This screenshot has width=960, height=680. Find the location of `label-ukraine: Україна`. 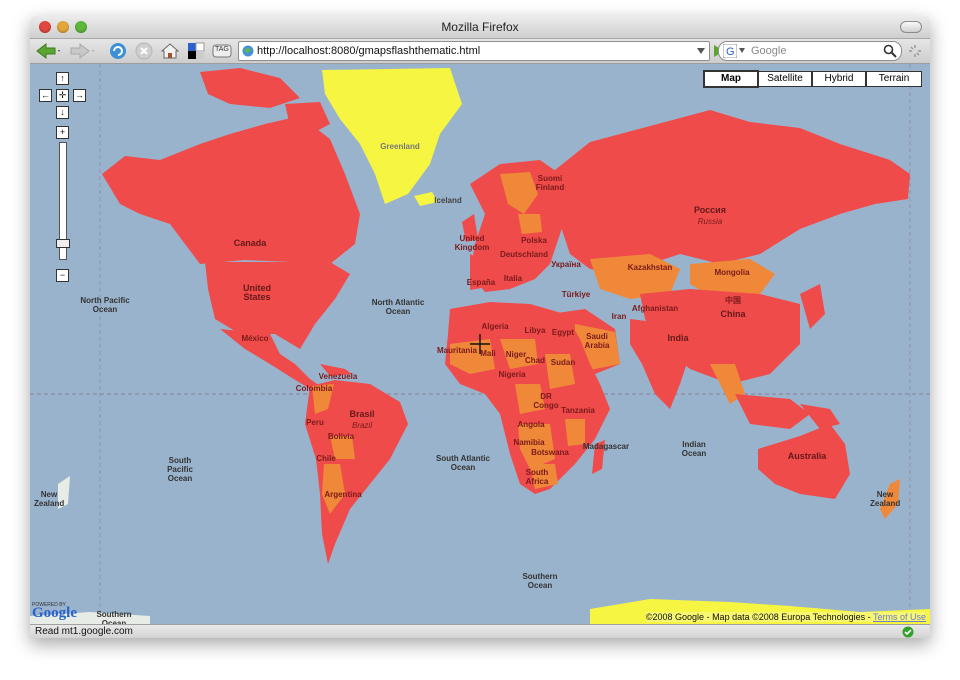

label-ukraine: Україна is located at coordinates (566, 264).